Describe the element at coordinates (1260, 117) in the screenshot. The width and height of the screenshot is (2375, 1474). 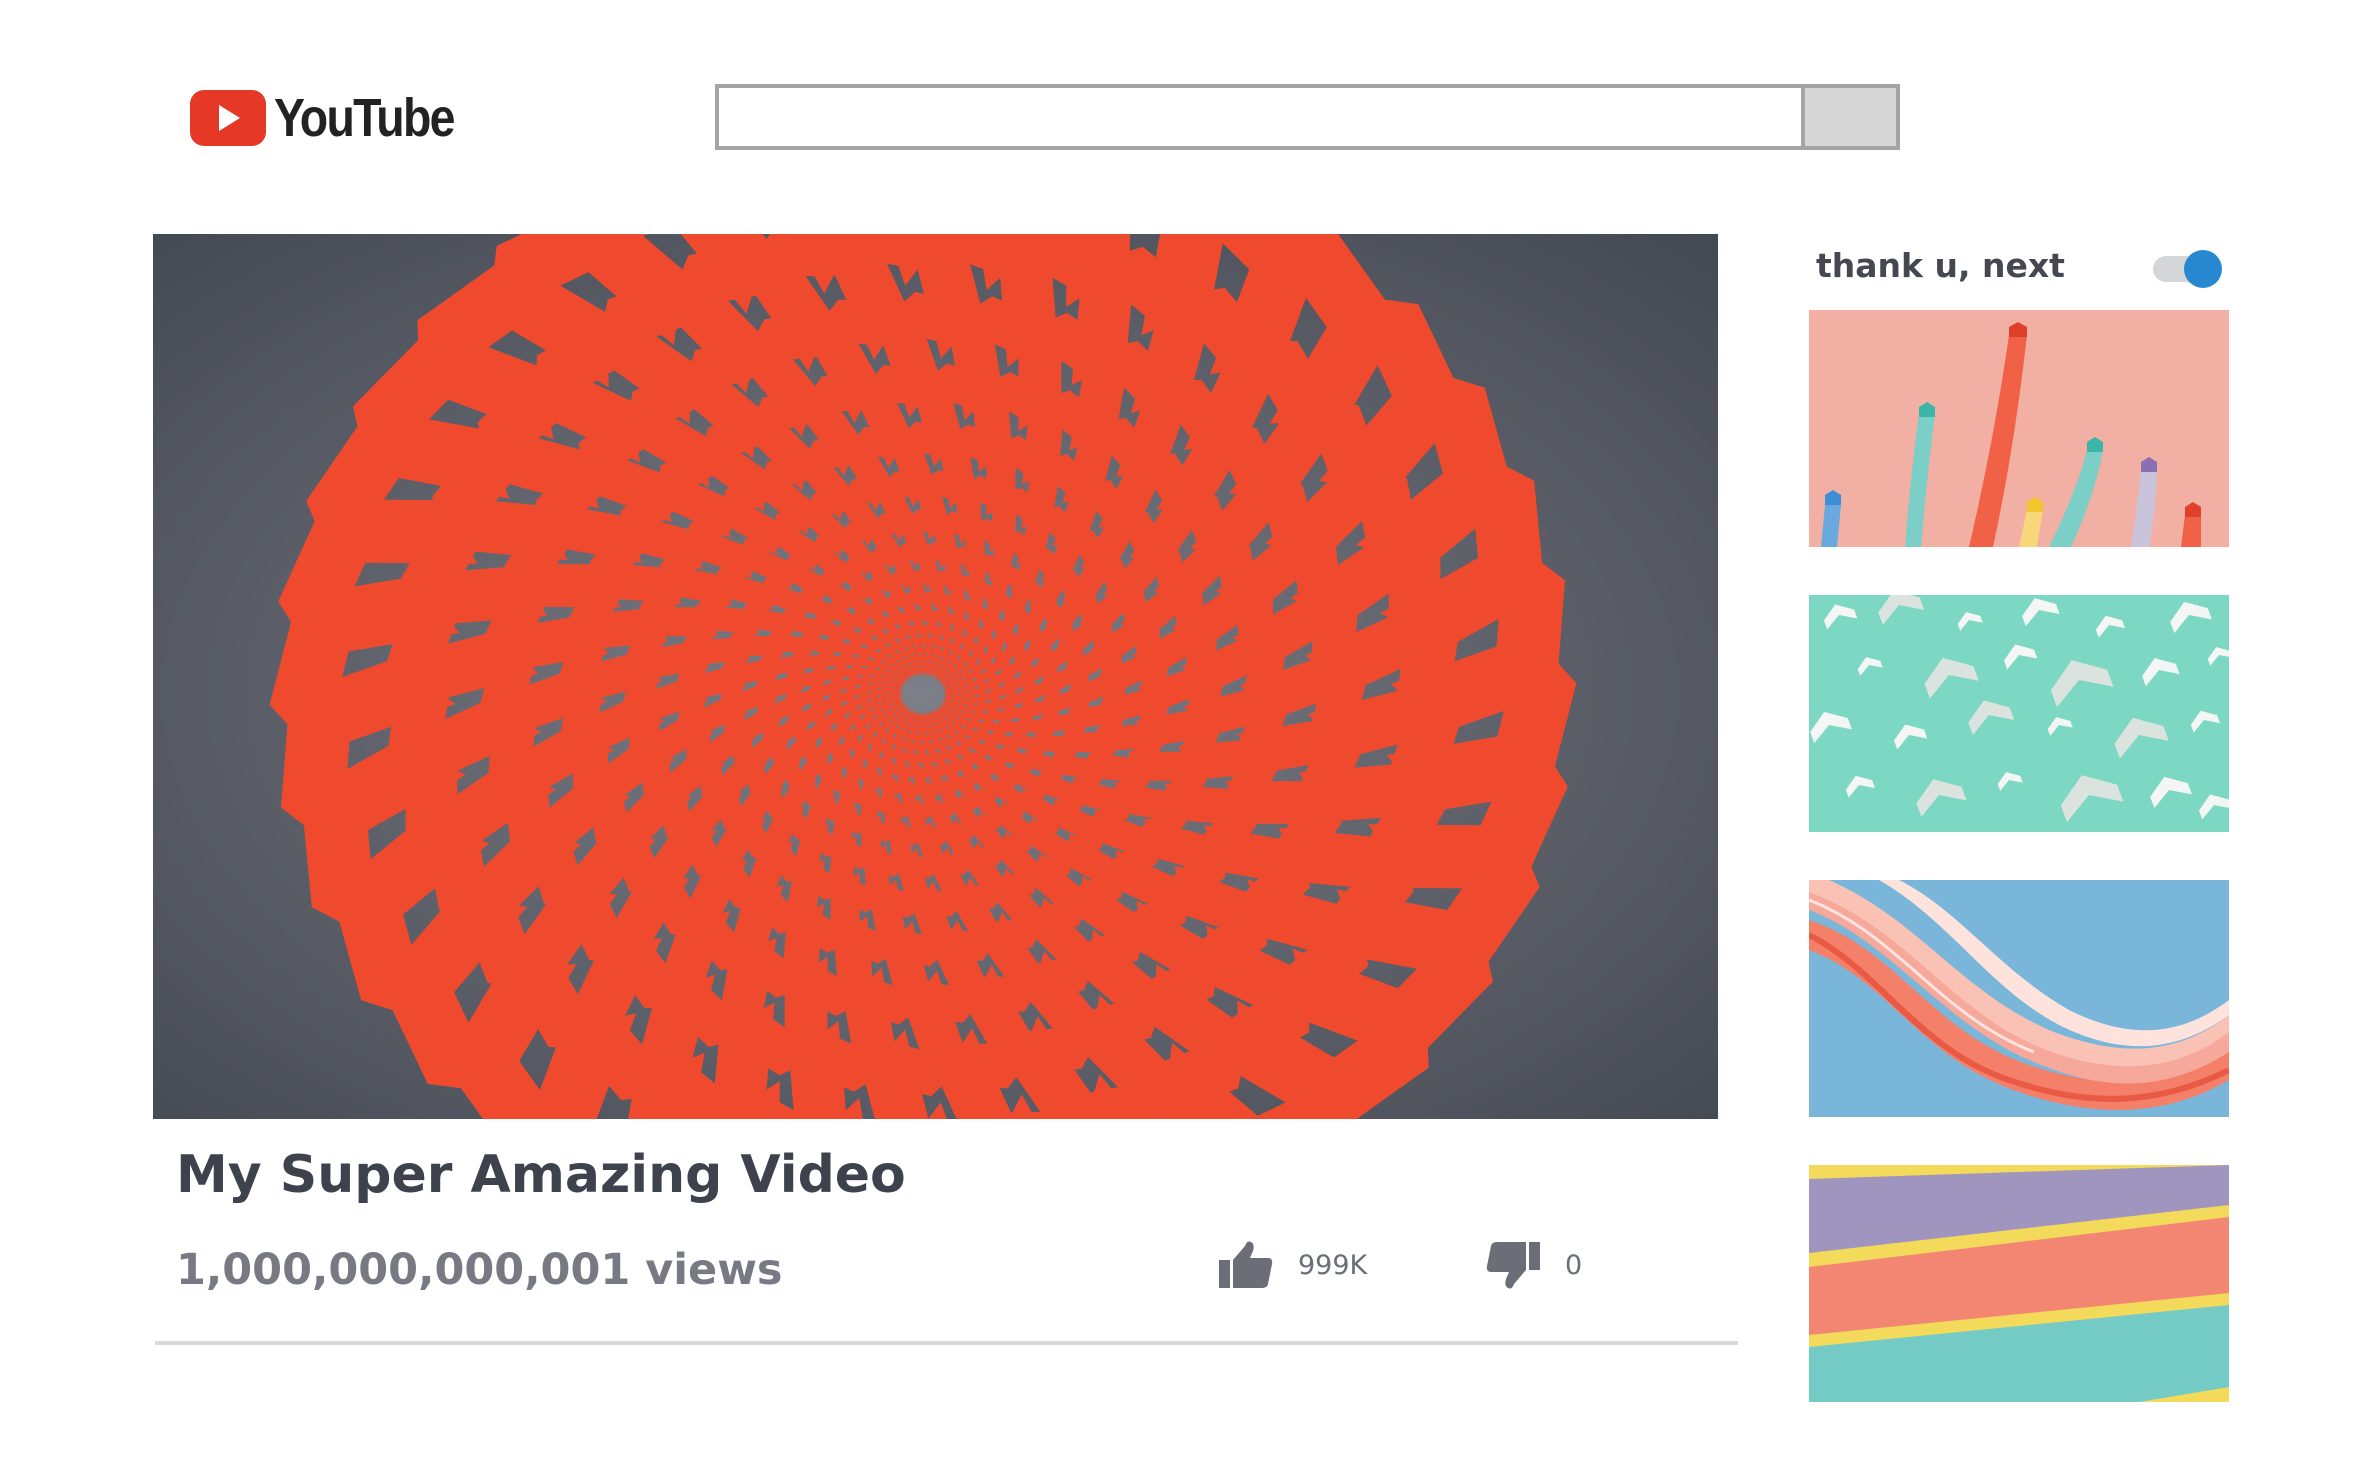
I see `search-input` at that location.